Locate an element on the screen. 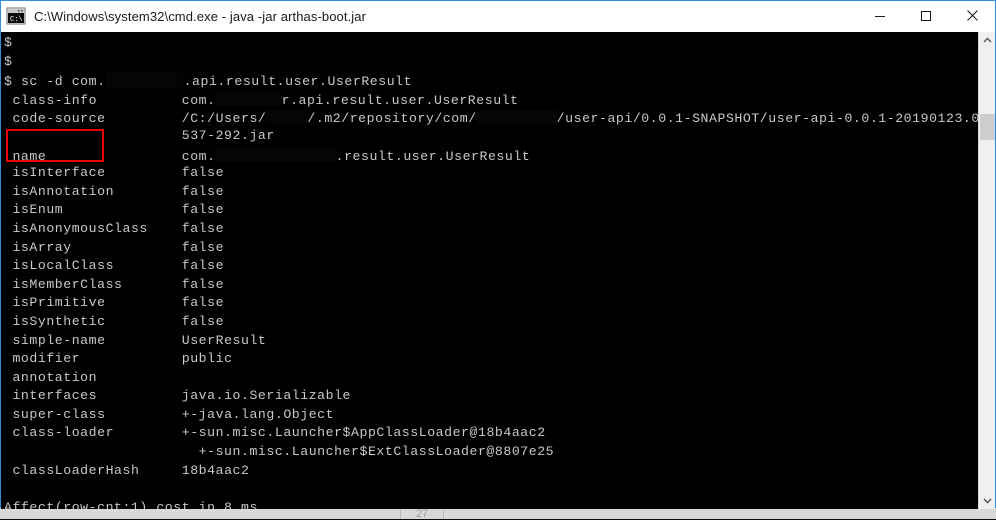  svg-text: C:\ is located at coordinates (16, 20).